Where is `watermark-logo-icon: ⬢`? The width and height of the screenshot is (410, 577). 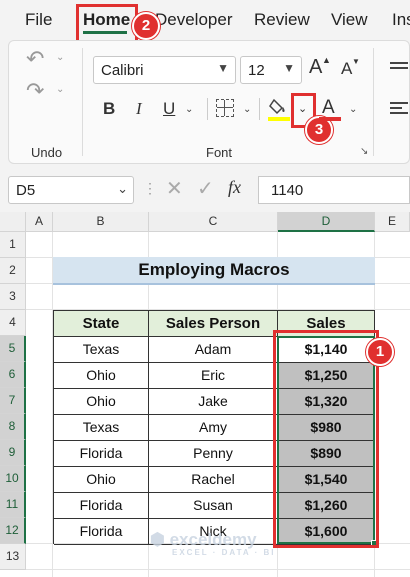 watermark-logo-icon: ⬢ is located at coordinates (157, 539).